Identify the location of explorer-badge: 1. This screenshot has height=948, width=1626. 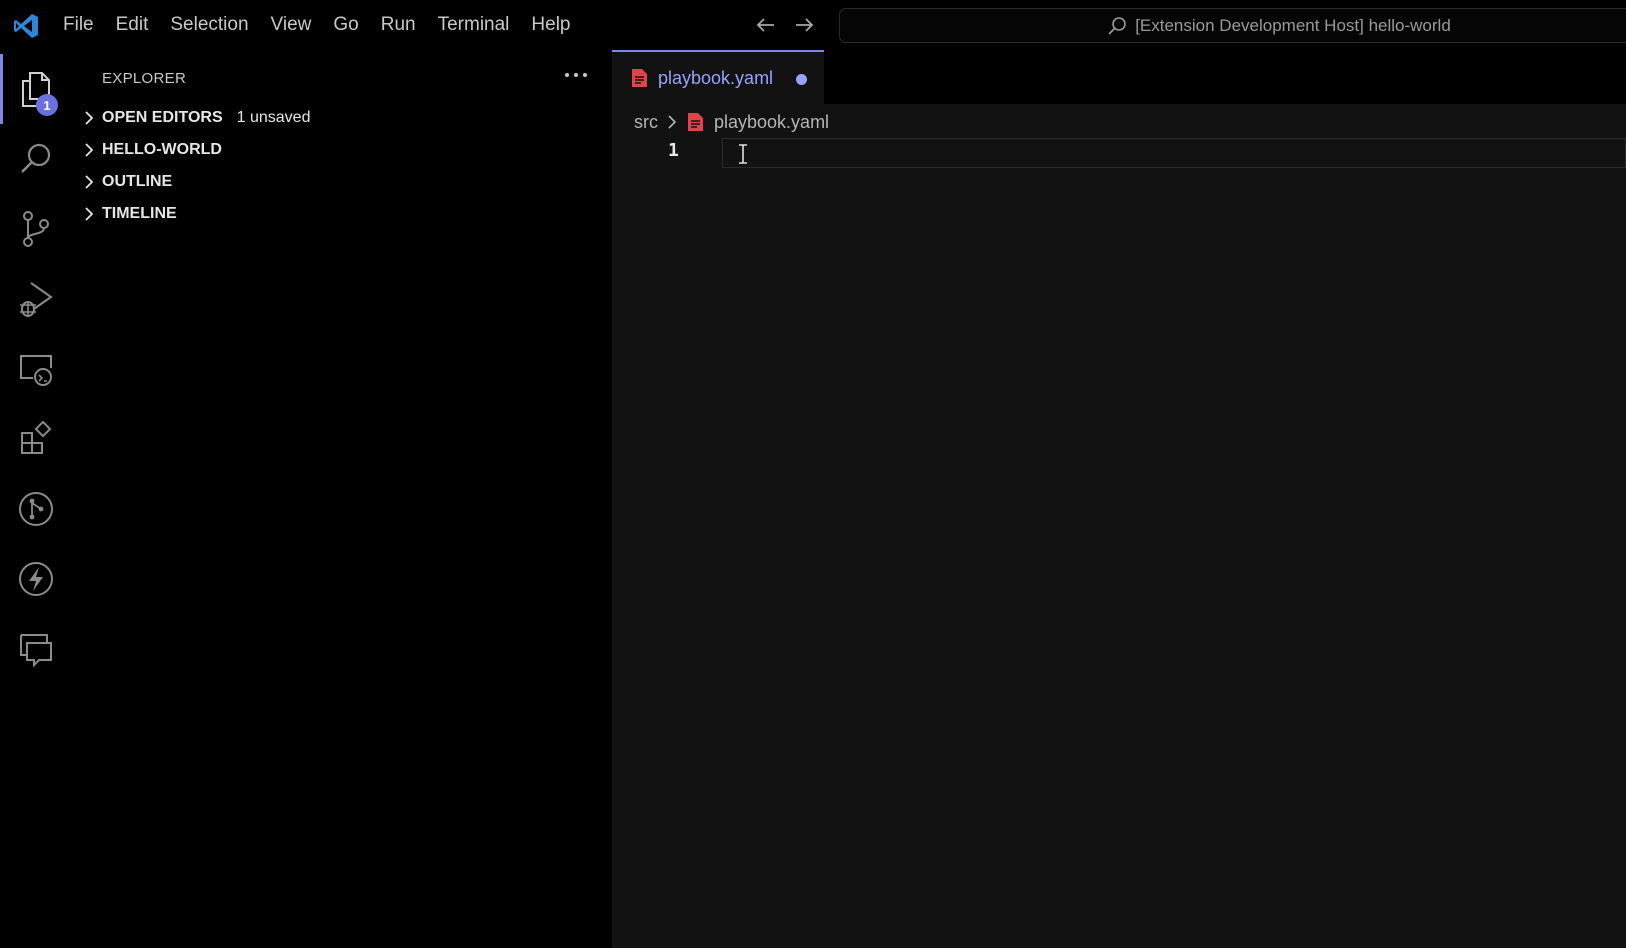
(47, 105).